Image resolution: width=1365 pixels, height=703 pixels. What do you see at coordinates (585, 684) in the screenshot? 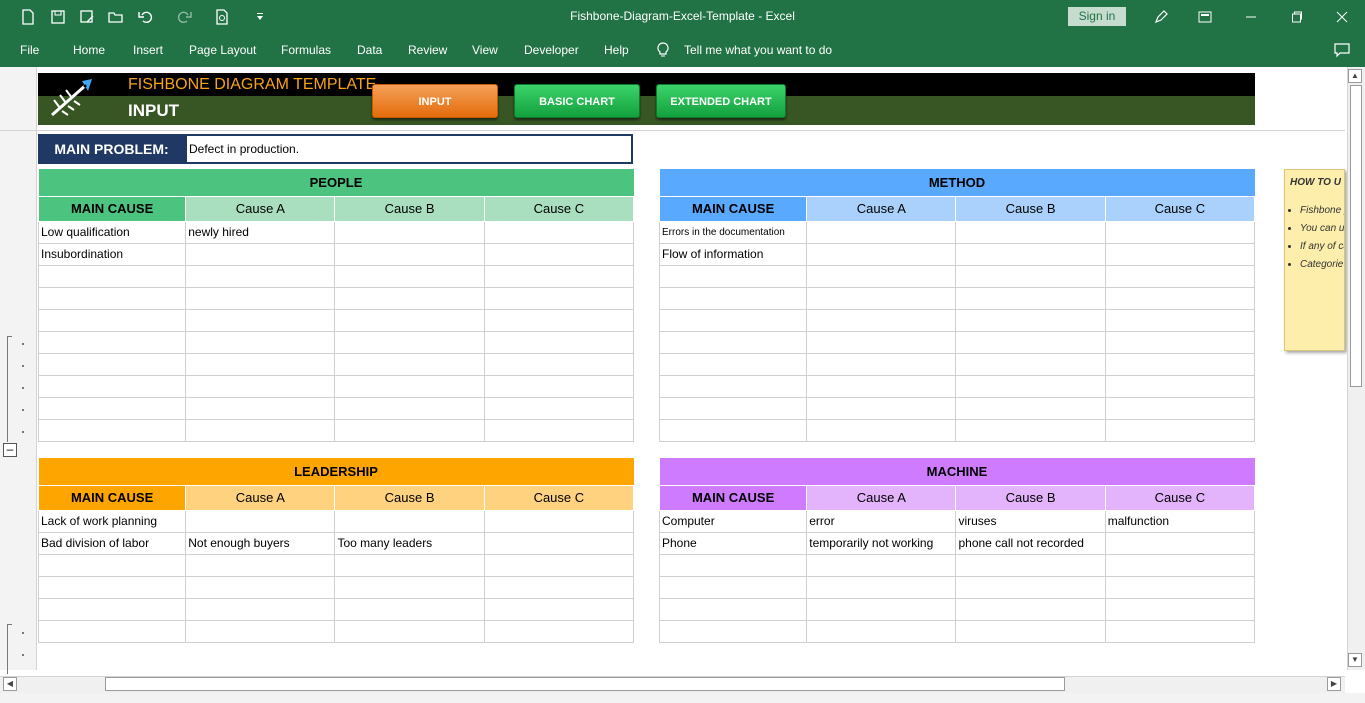
I see `horizontal-scroll-thumb` at bounding box center [585, 684].